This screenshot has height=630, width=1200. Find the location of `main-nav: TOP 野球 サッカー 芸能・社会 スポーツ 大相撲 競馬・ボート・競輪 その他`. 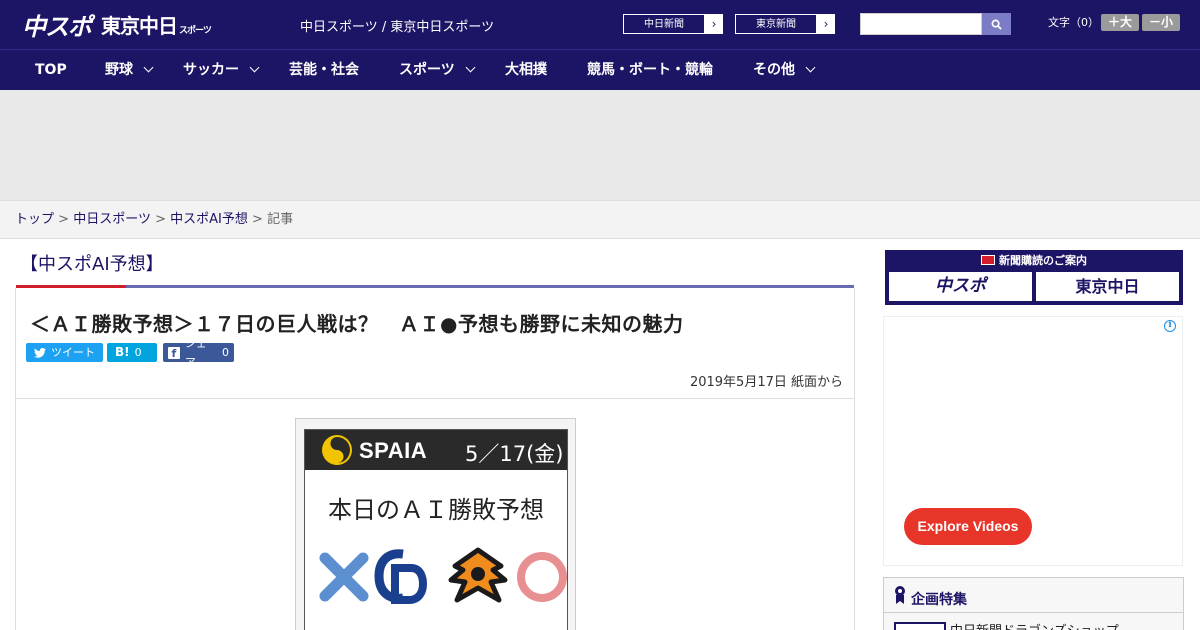

main-nav: TOP 野球 サッカー 芸能・社会 スポーツ 大相撲 競馬・ボート・競輪 その他 is located at coordinates (600, 69).